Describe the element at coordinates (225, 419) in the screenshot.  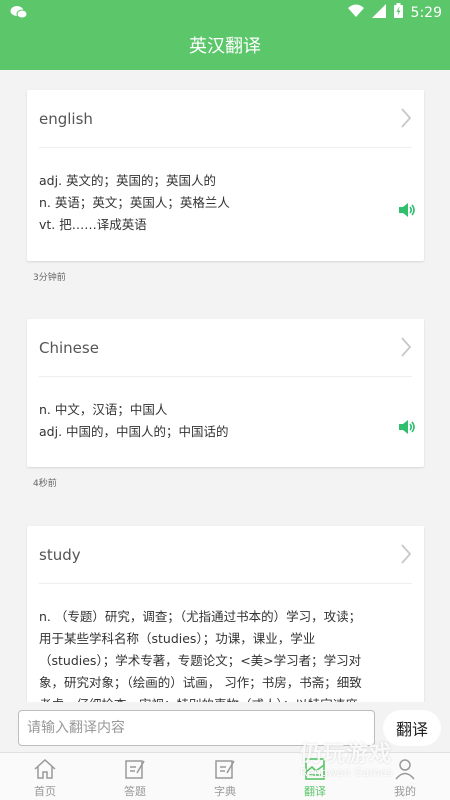
I see `card-definitions: n. 中文，汉语；中国人 adj. 中国的，中国人的；中国话的` at that location.